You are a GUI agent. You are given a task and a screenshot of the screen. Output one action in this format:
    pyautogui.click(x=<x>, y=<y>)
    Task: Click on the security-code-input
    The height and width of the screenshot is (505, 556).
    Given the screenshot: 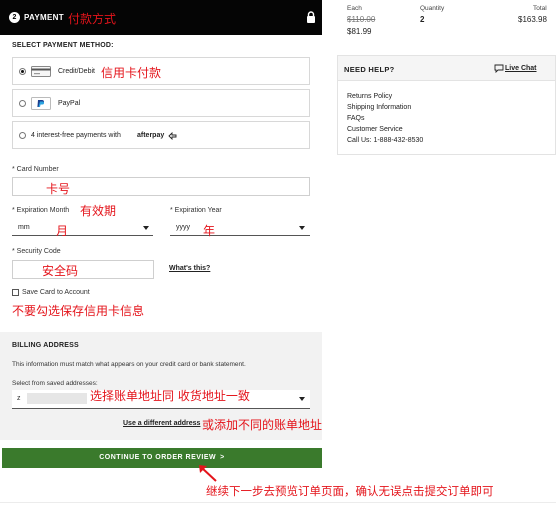 What is the action you would take?
    pyautogui.click(x=83, y=269)
    